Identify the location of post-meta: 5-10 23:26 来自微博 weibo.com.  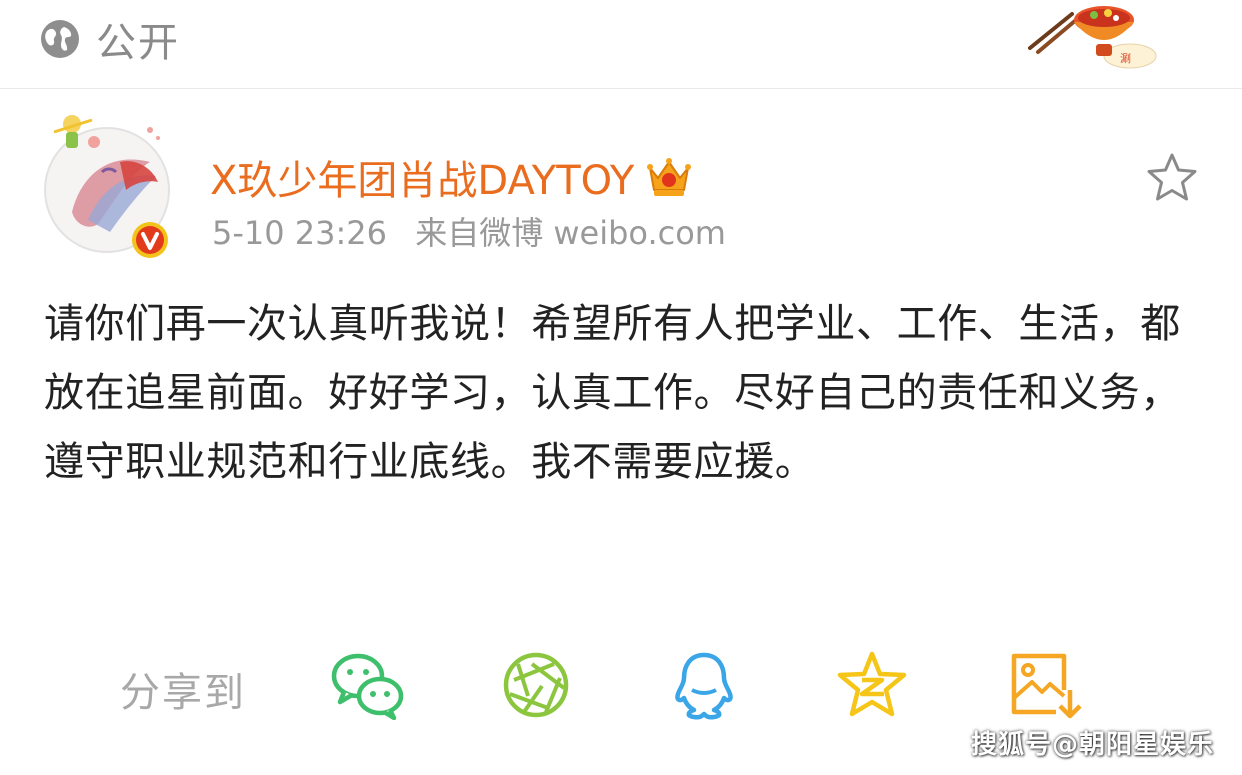
(478, 231).